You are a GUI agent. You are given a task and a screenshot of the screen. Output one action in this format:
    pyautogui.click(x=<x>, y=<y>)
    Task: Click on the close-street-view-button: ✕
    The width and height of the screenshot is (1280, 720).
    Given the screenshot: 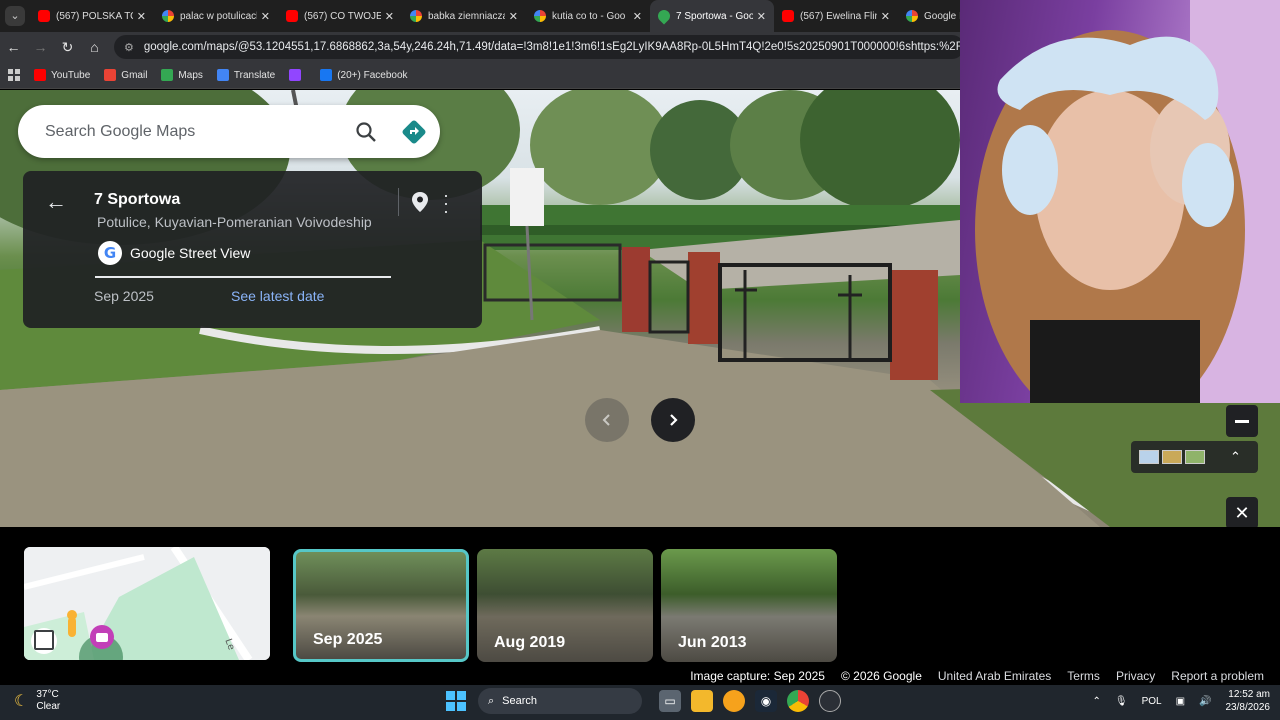 What is the action you would take?
    pyautogui.click(x=1242, y=513)
    